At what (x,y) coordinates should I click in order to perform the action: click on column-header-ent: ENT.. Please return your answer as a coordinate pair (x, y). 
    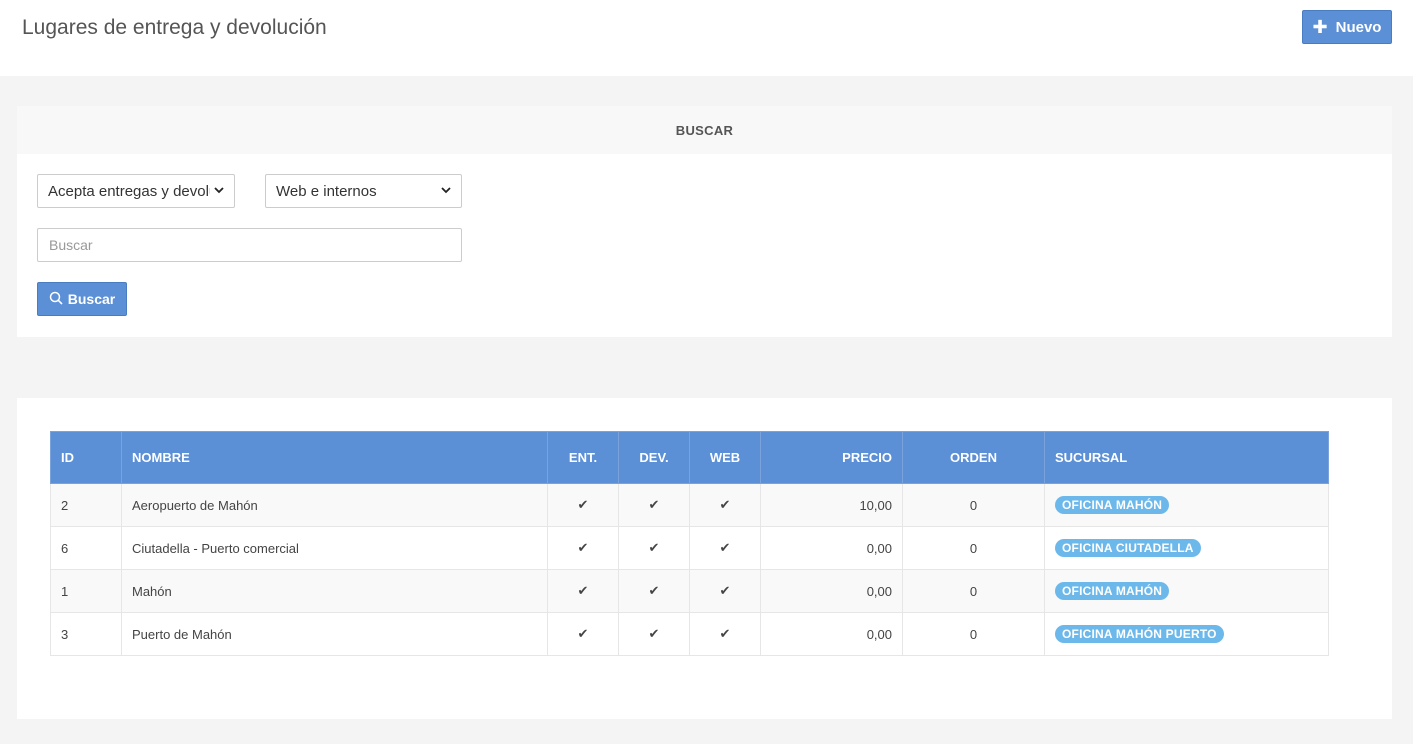
    Looking at the image, I should click on (583, 457).